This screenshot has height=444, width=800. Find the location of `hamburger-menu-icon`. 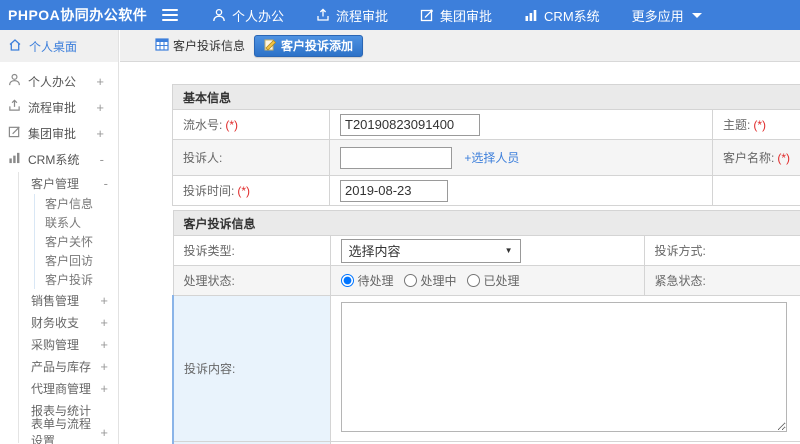

hamburger-menu-icon is located at coordinates (172, 15).